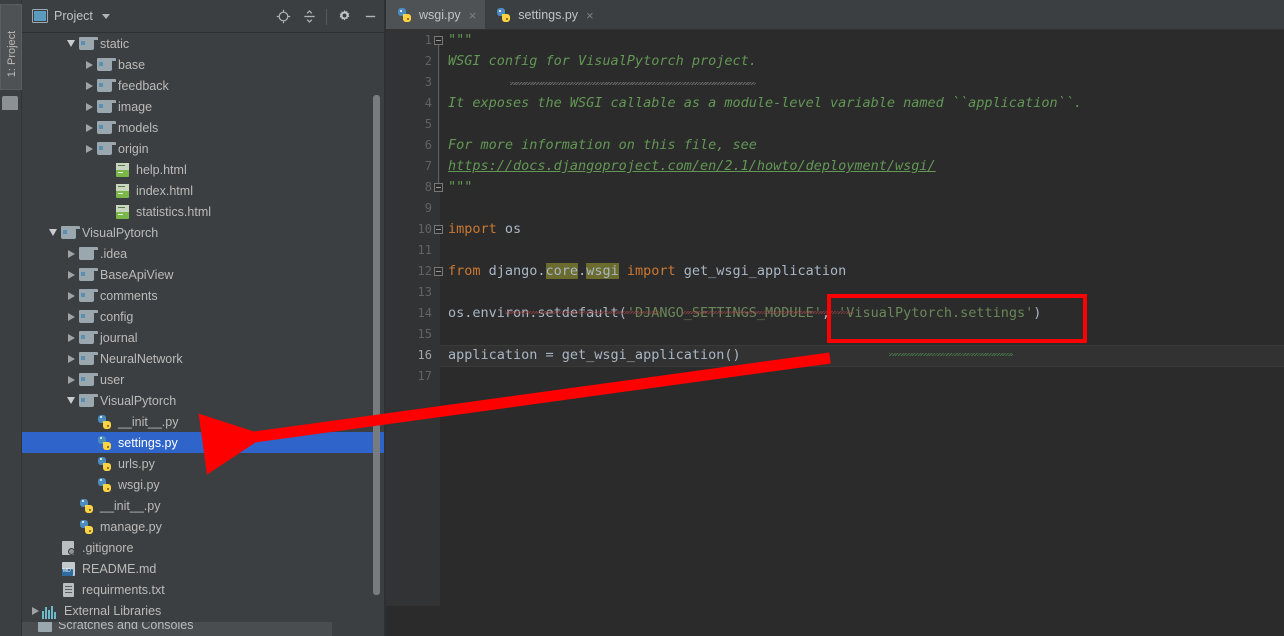 The height and width of the screenshot is (636, 1284). What do you see at coordinates (204, 190) in the screenshot?
I see `tree-row-index-html: index.html` at bounding box center [204, 190].